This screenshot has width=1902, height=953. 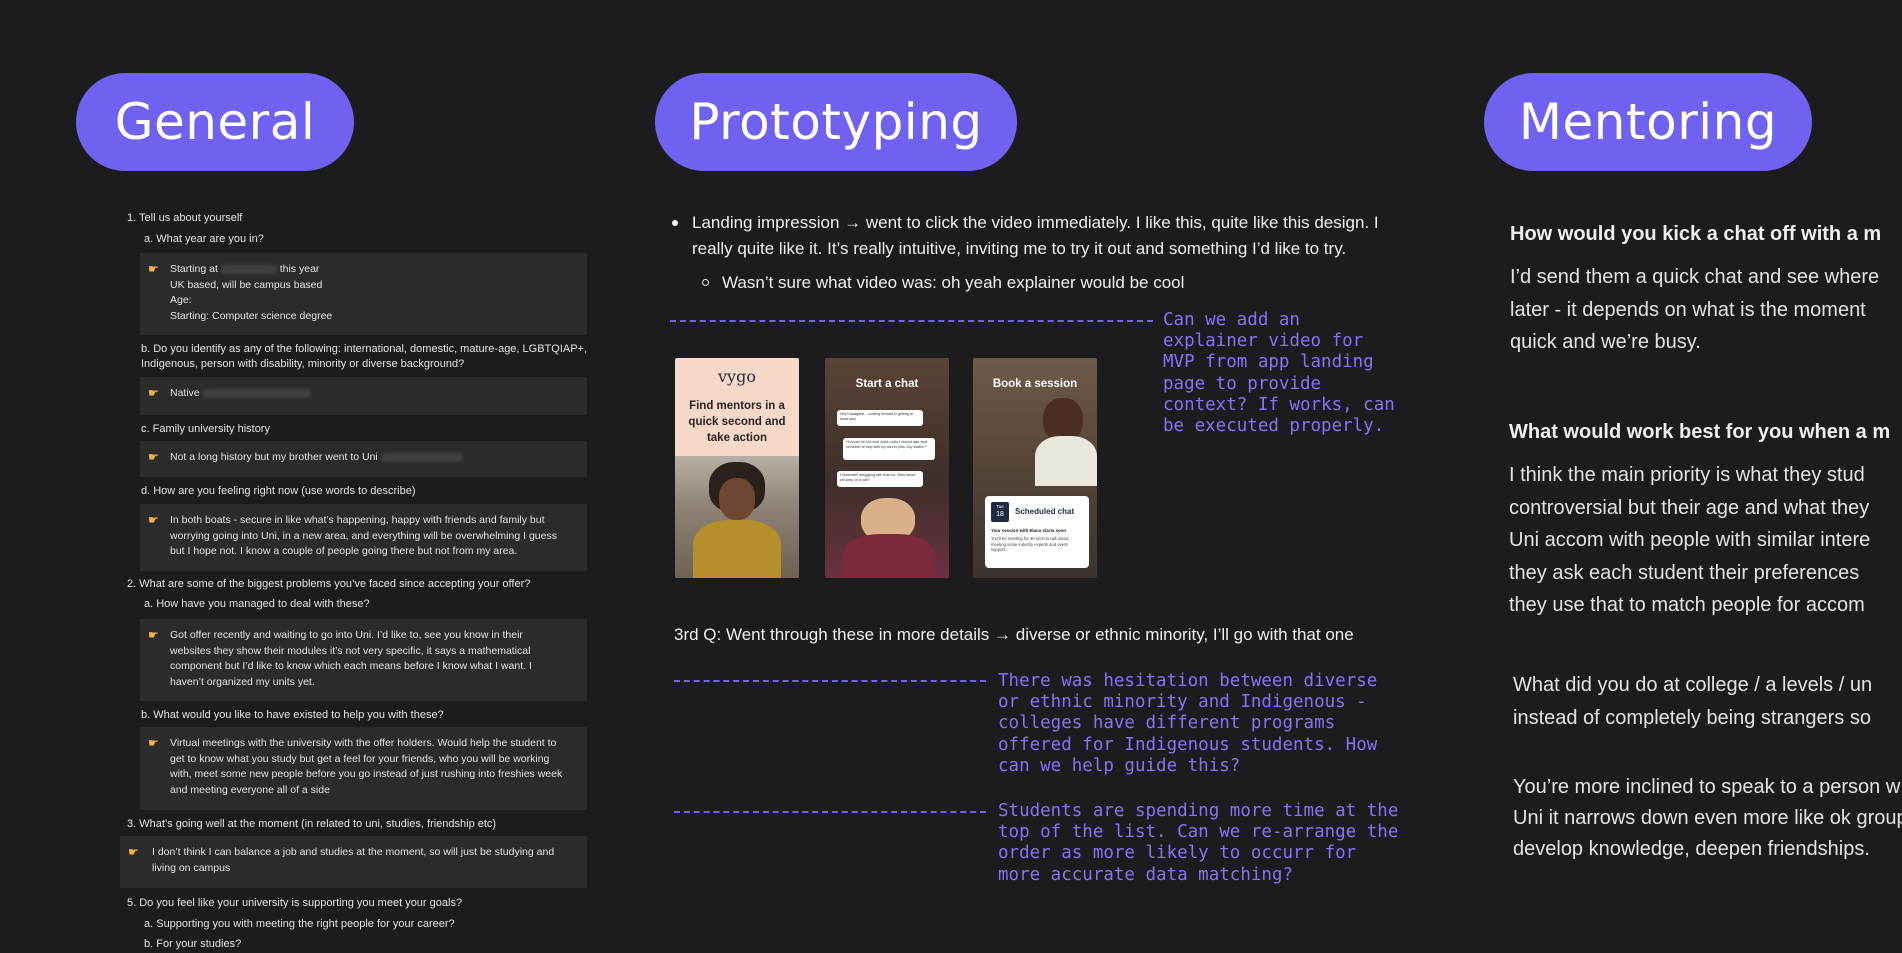 What do you see at coordinates (191, 867) in the screenshot?
I see `answer-text: living on campus` at bounding box center [191, 867].